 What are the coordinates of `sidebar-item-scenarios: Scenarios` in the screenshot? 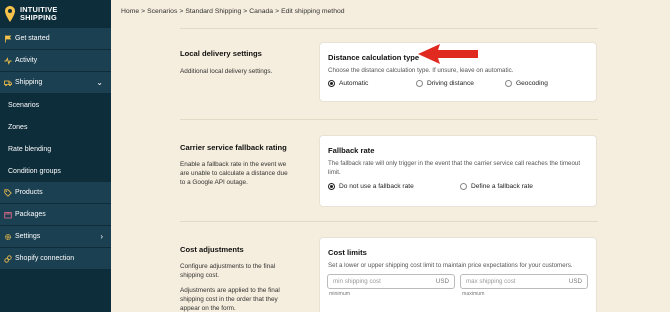 It's located at (55, 105).